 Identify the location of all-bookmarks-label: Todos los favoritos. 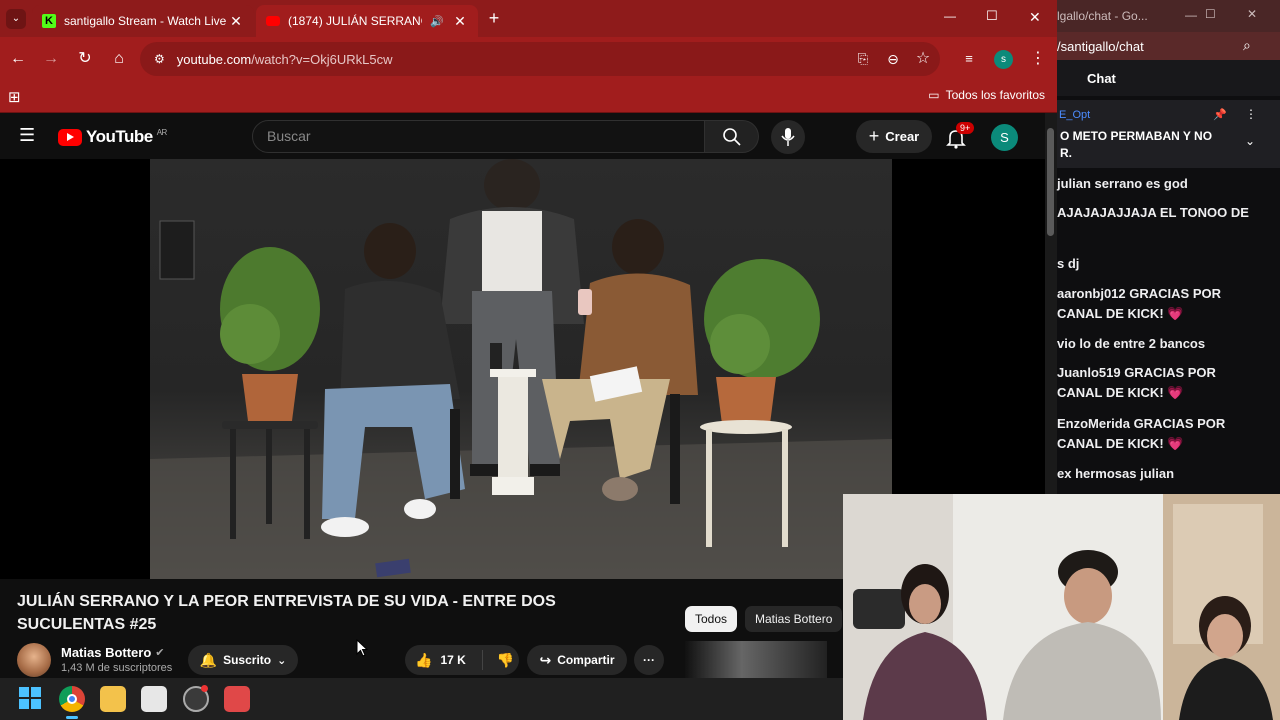
(995, 95).